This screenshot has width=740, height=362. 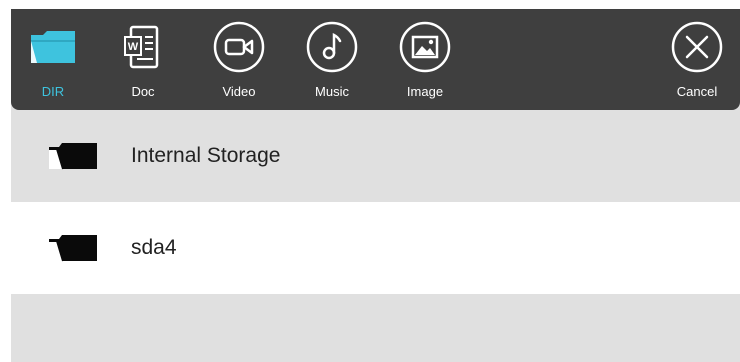 I want to click on image-icon, so click(x=425, y=47).